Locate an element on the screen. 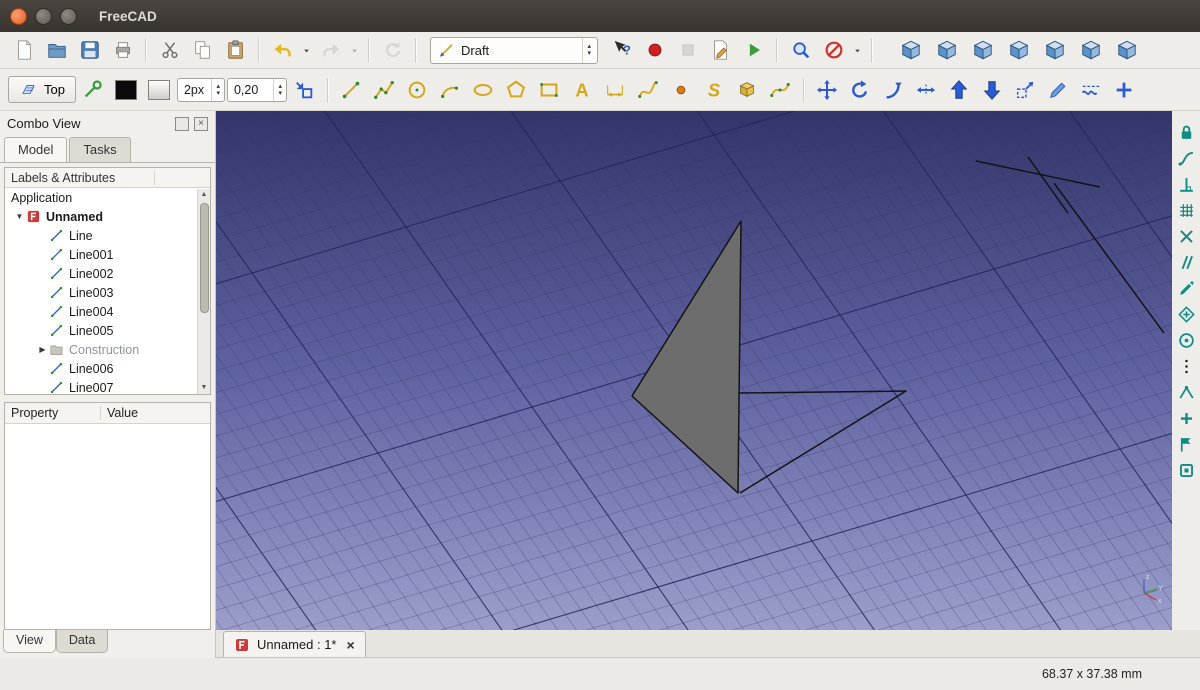 The image size is (1200, 690). view-axonometric-button is located at coordinates (911, 50).